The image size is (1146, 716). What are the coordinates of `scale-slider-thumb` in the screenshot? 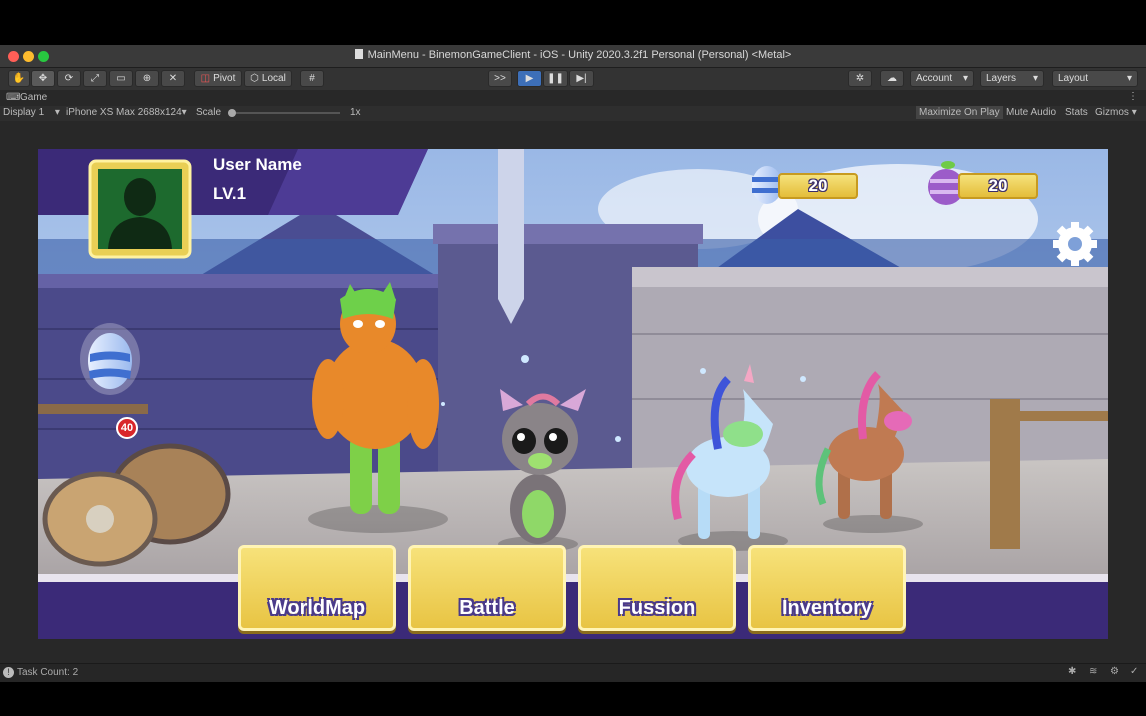 It's located at (232, 113).